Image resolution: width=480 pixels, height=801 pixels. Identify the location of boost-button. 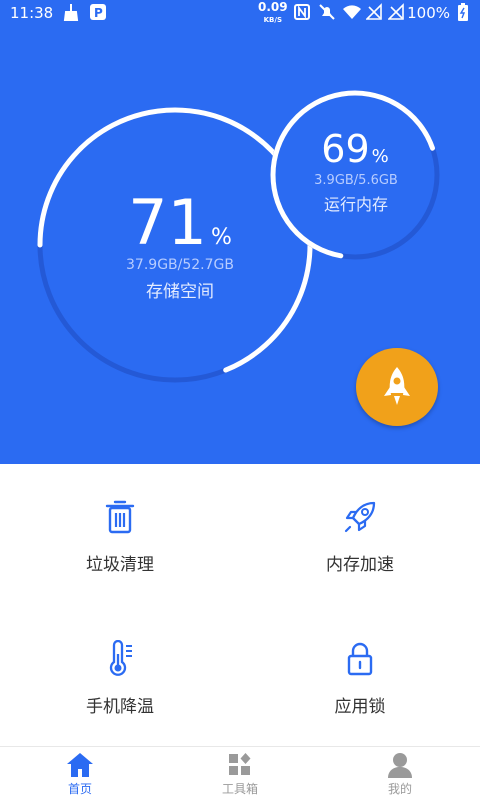
(397, 387).